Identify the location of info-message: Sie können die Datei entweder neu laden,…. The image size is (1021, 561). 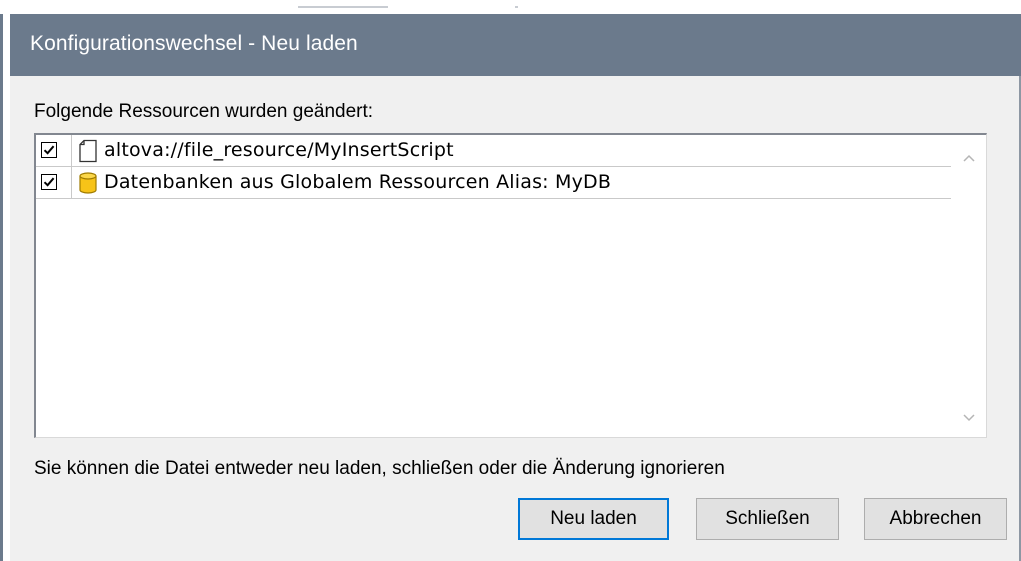
(379, 468).